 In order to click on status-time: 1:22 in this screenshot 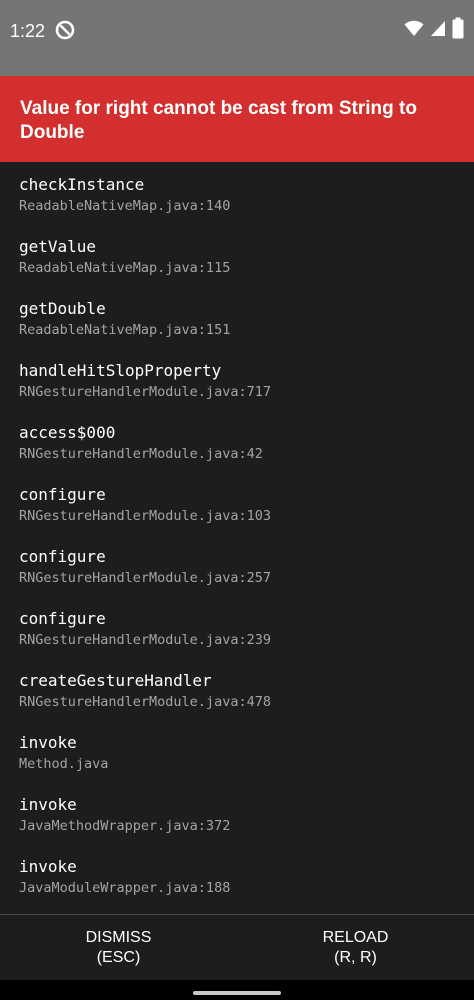, I will do `click(28, 31)`.